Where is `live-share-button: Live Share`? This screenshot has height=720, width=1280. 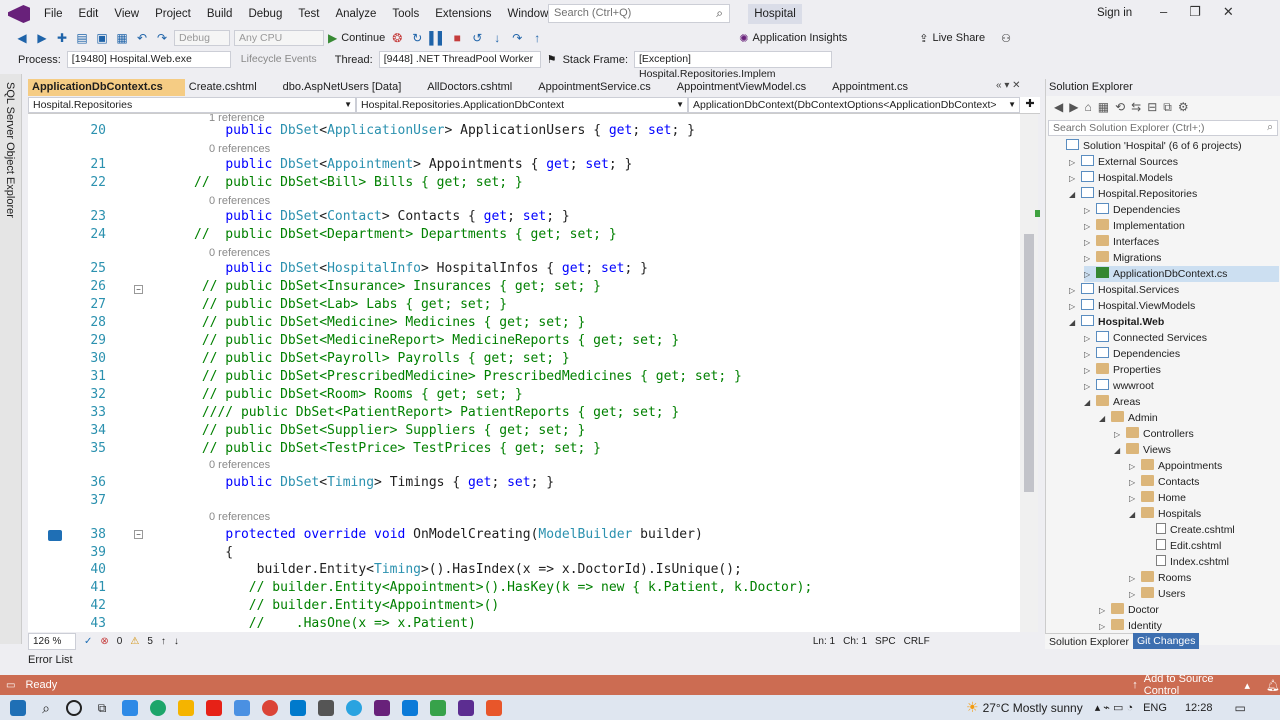
live-share-button: Live Share is located at coordinates (959, 38).